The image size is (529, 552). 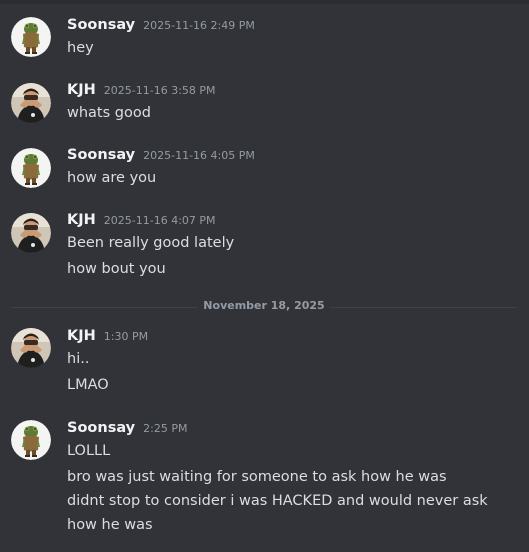 I want to click on message-header: Soonsay 2025-11-16 4:05 PM, so click(x=161, y=157).